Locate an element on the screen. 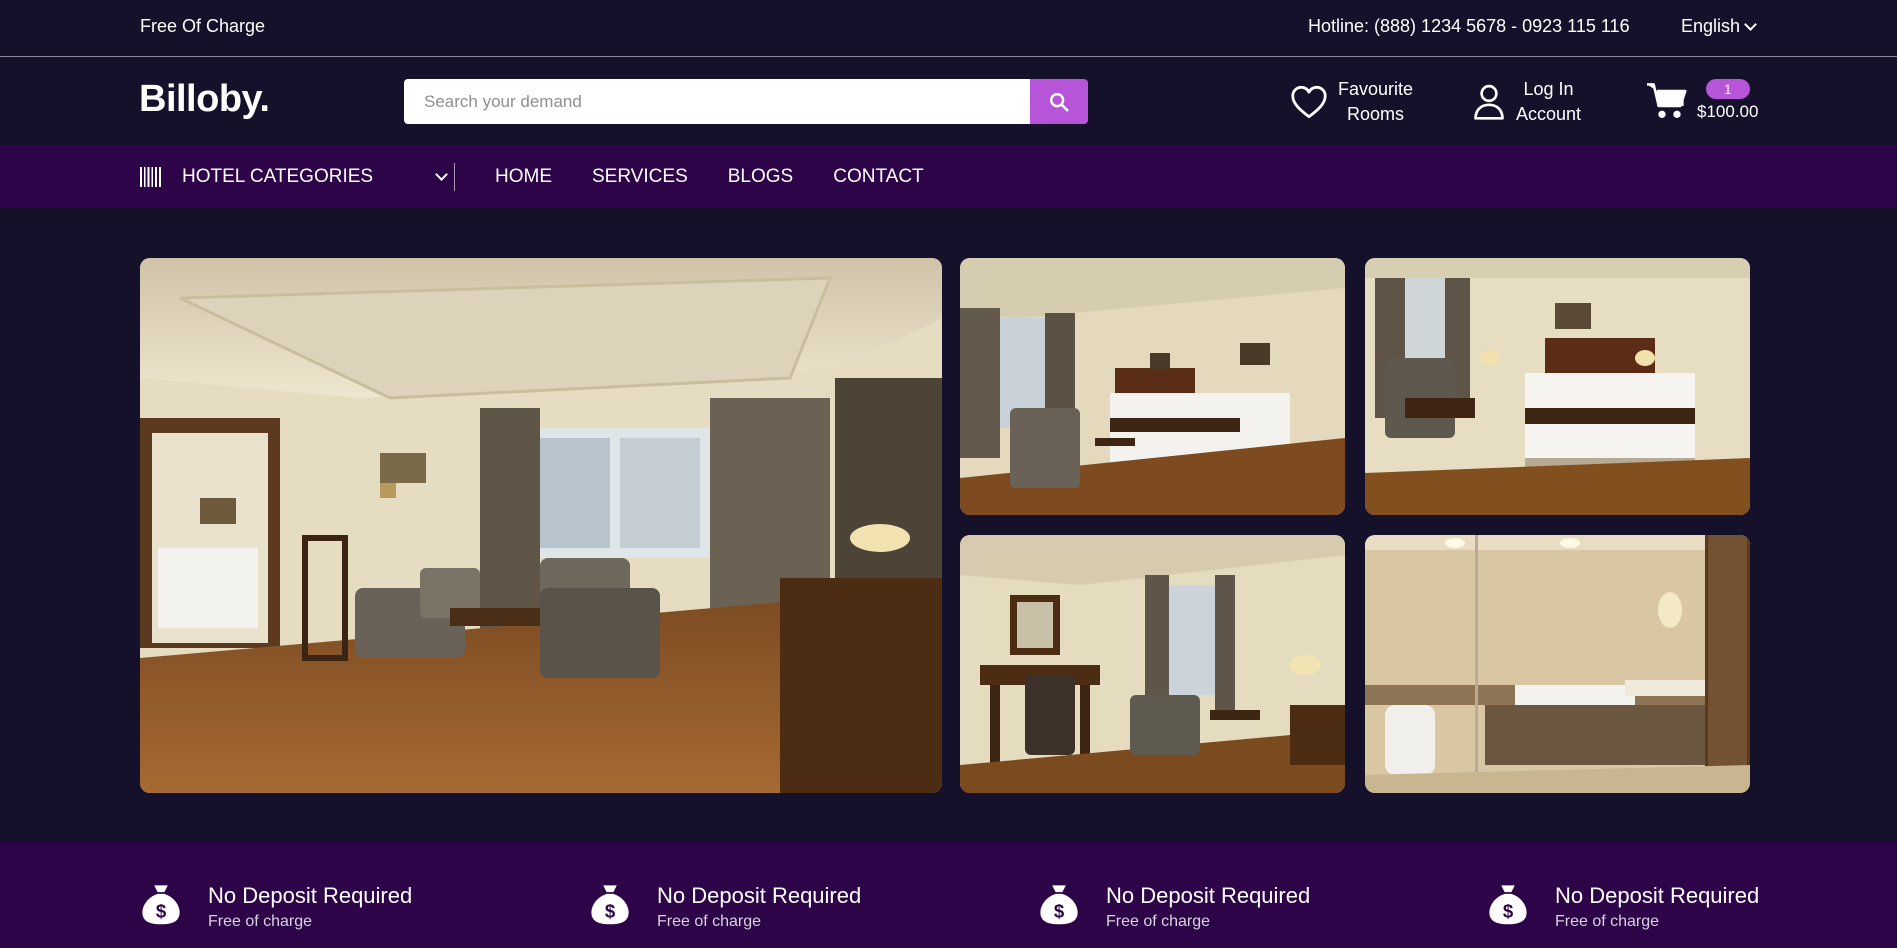 The width and height of the screenshot is (1897, 948). nav-link-services: SERVICES is located at coordinates (640, 177).